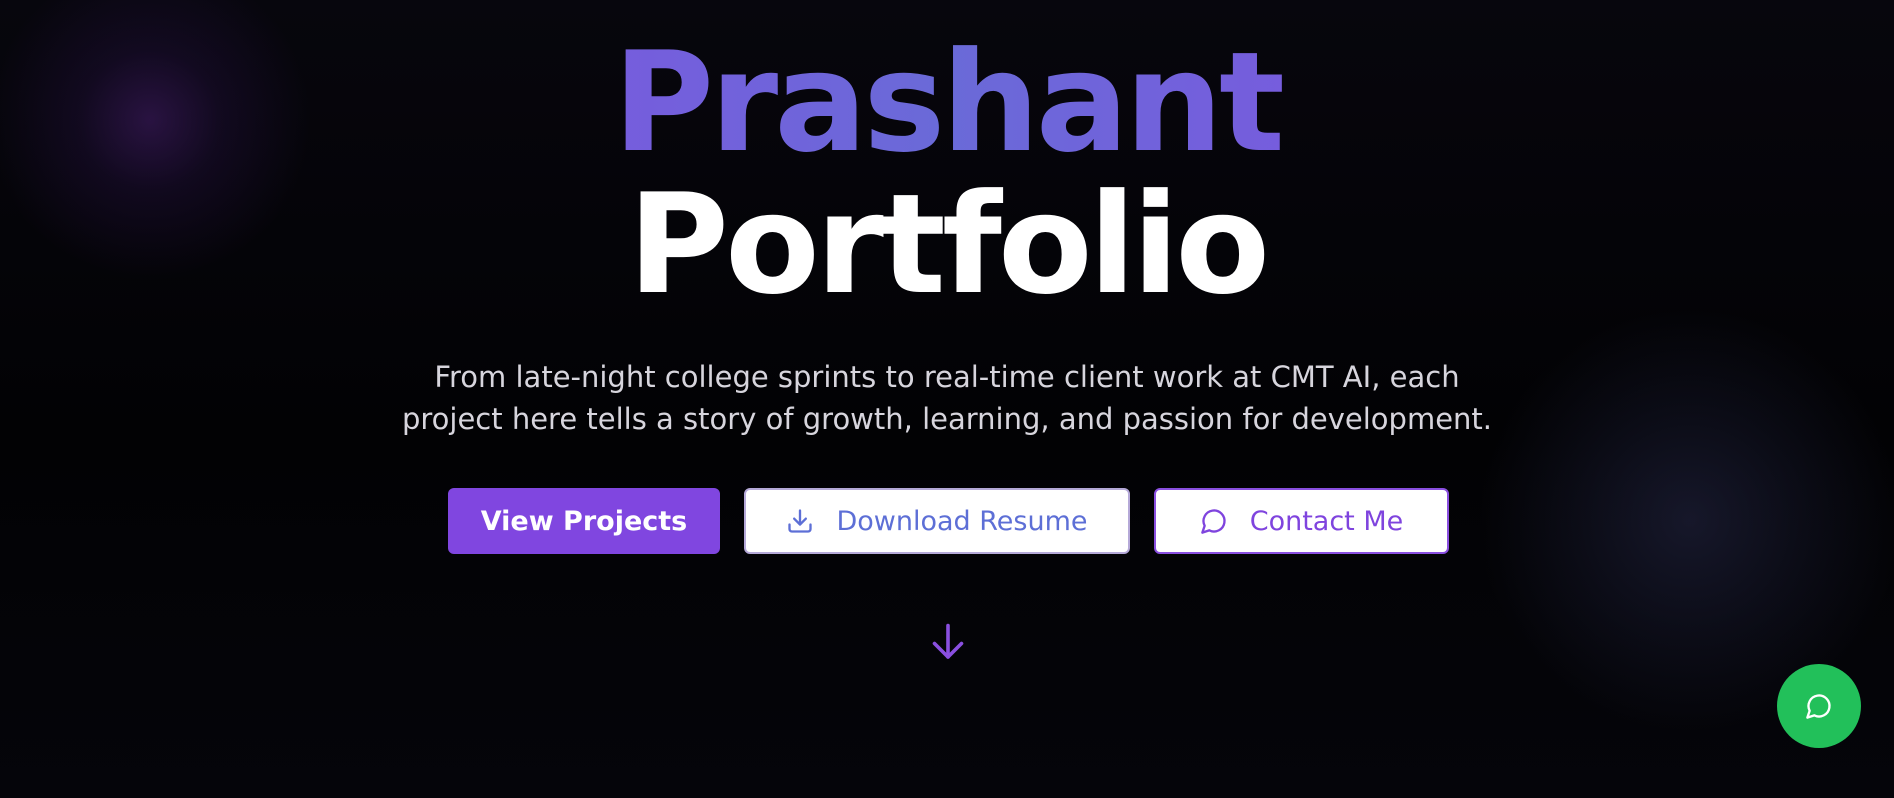 The height and width of the screenshot is (798, 1894). I want to click on download-resume-button: Download Resume, so click(937, 521).